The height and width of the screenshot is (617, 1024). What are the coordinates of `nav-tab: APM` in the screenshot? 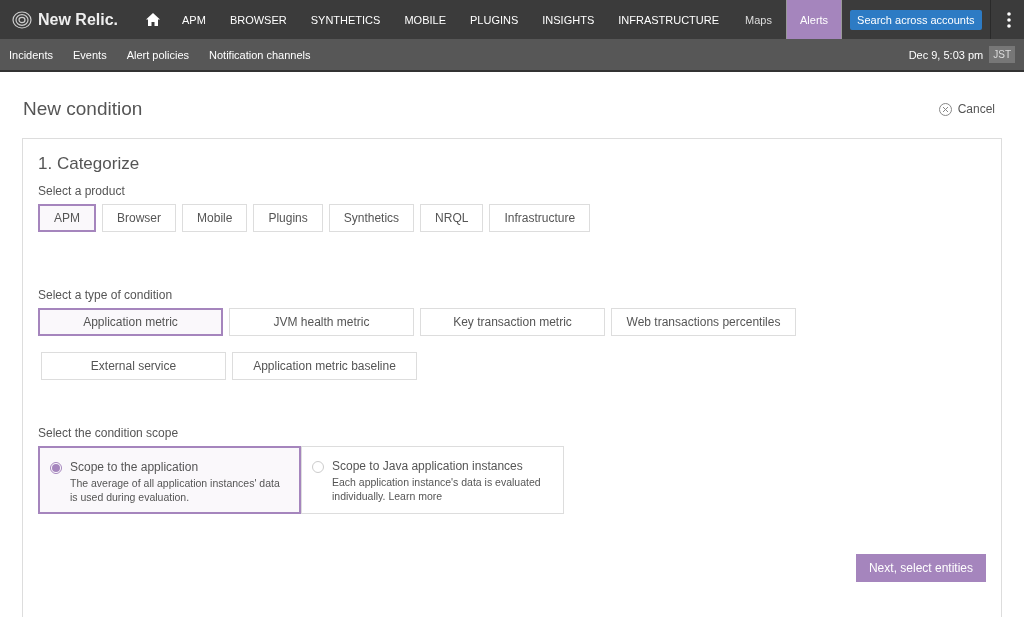 It's located at (194, 19).